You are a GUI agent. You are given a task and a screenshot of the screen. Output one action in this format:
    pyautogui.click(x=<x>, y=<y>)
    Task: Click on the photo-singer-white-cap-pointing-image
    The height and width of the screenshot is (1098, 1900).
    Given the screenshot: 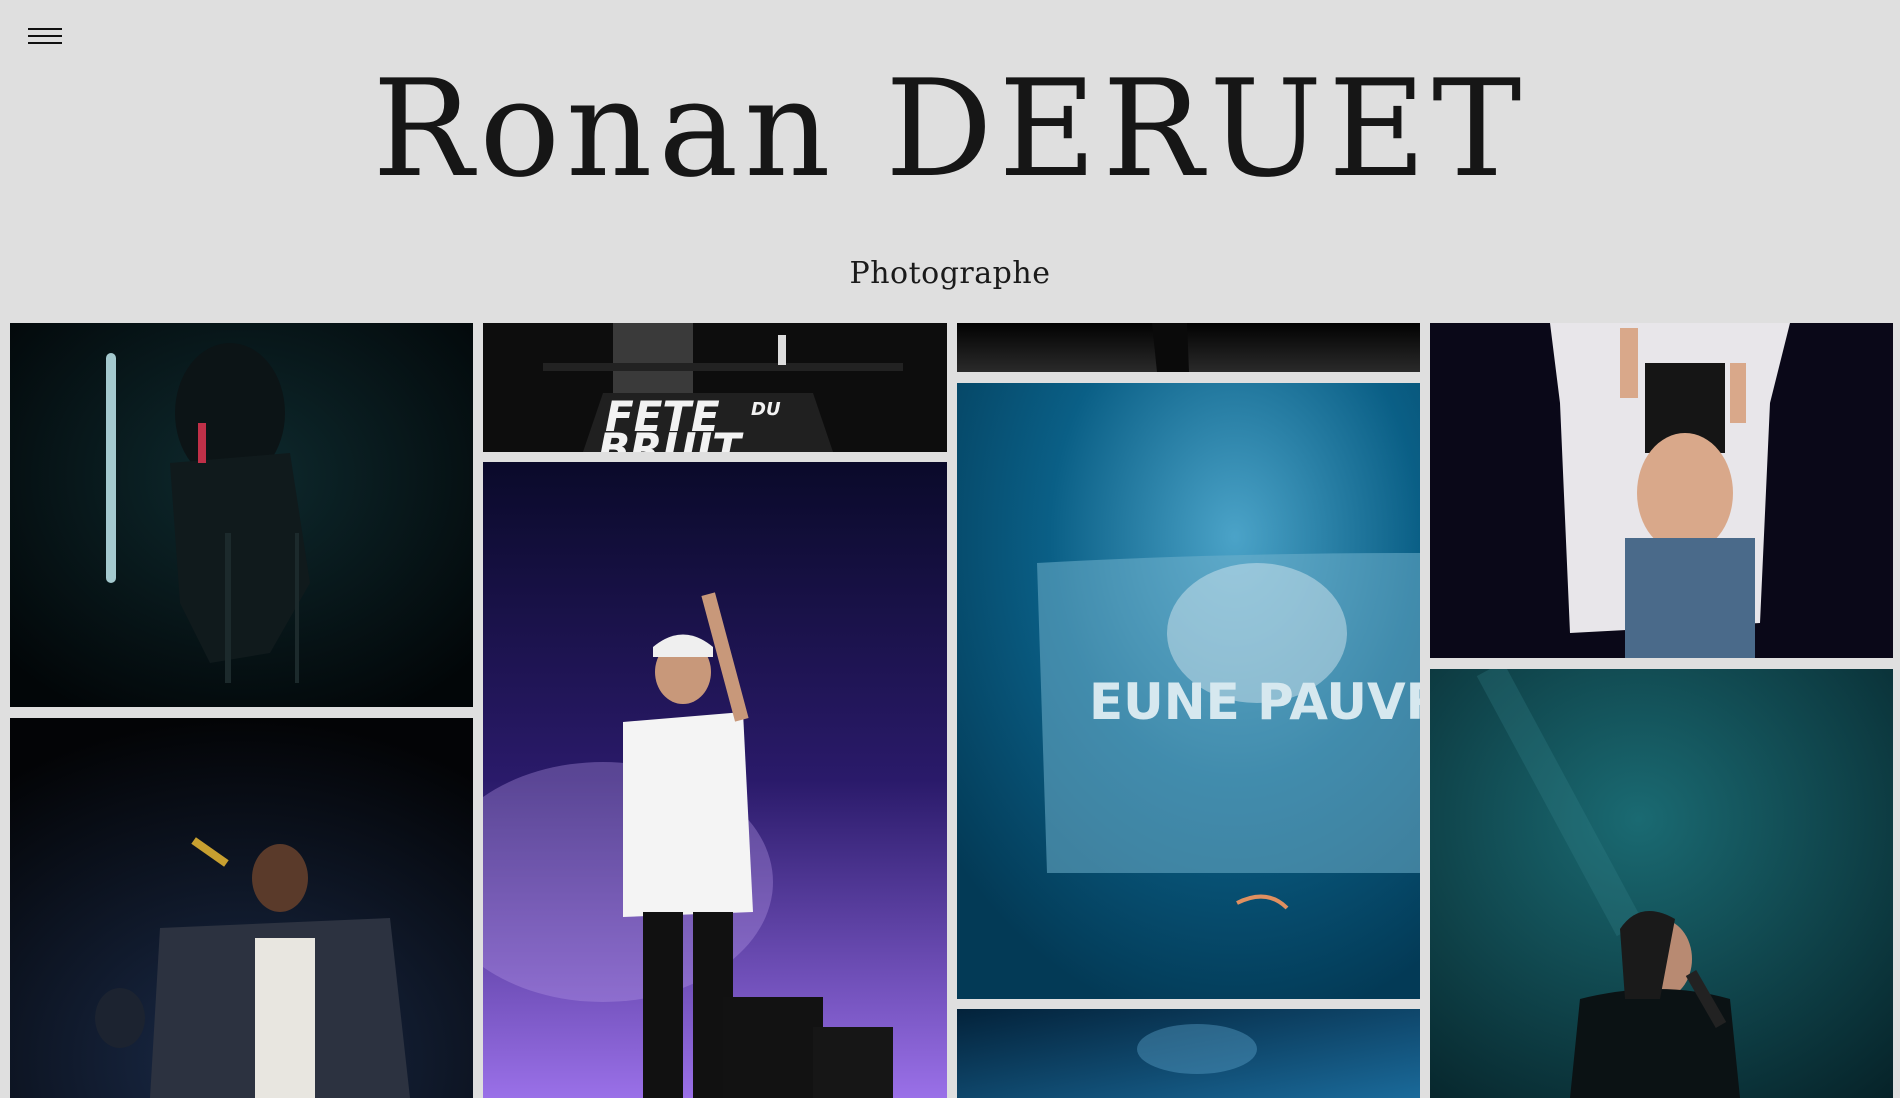 What is the action you would take?
    pyautogui.click(x=715, y=780)
    